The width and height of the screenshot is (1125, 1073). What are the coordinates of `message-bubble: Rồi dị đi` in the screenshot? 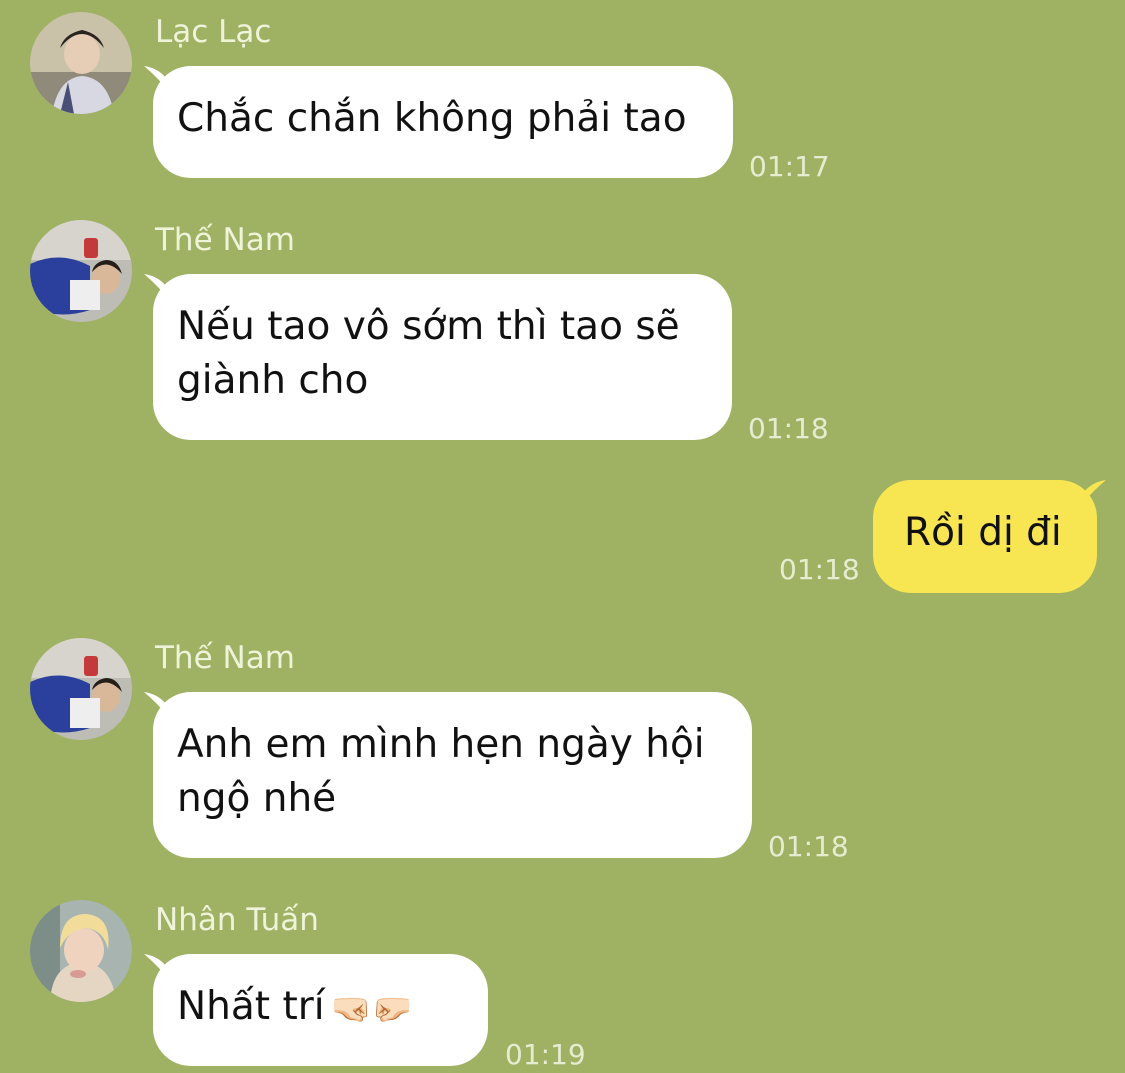 It's located at (989, 536).